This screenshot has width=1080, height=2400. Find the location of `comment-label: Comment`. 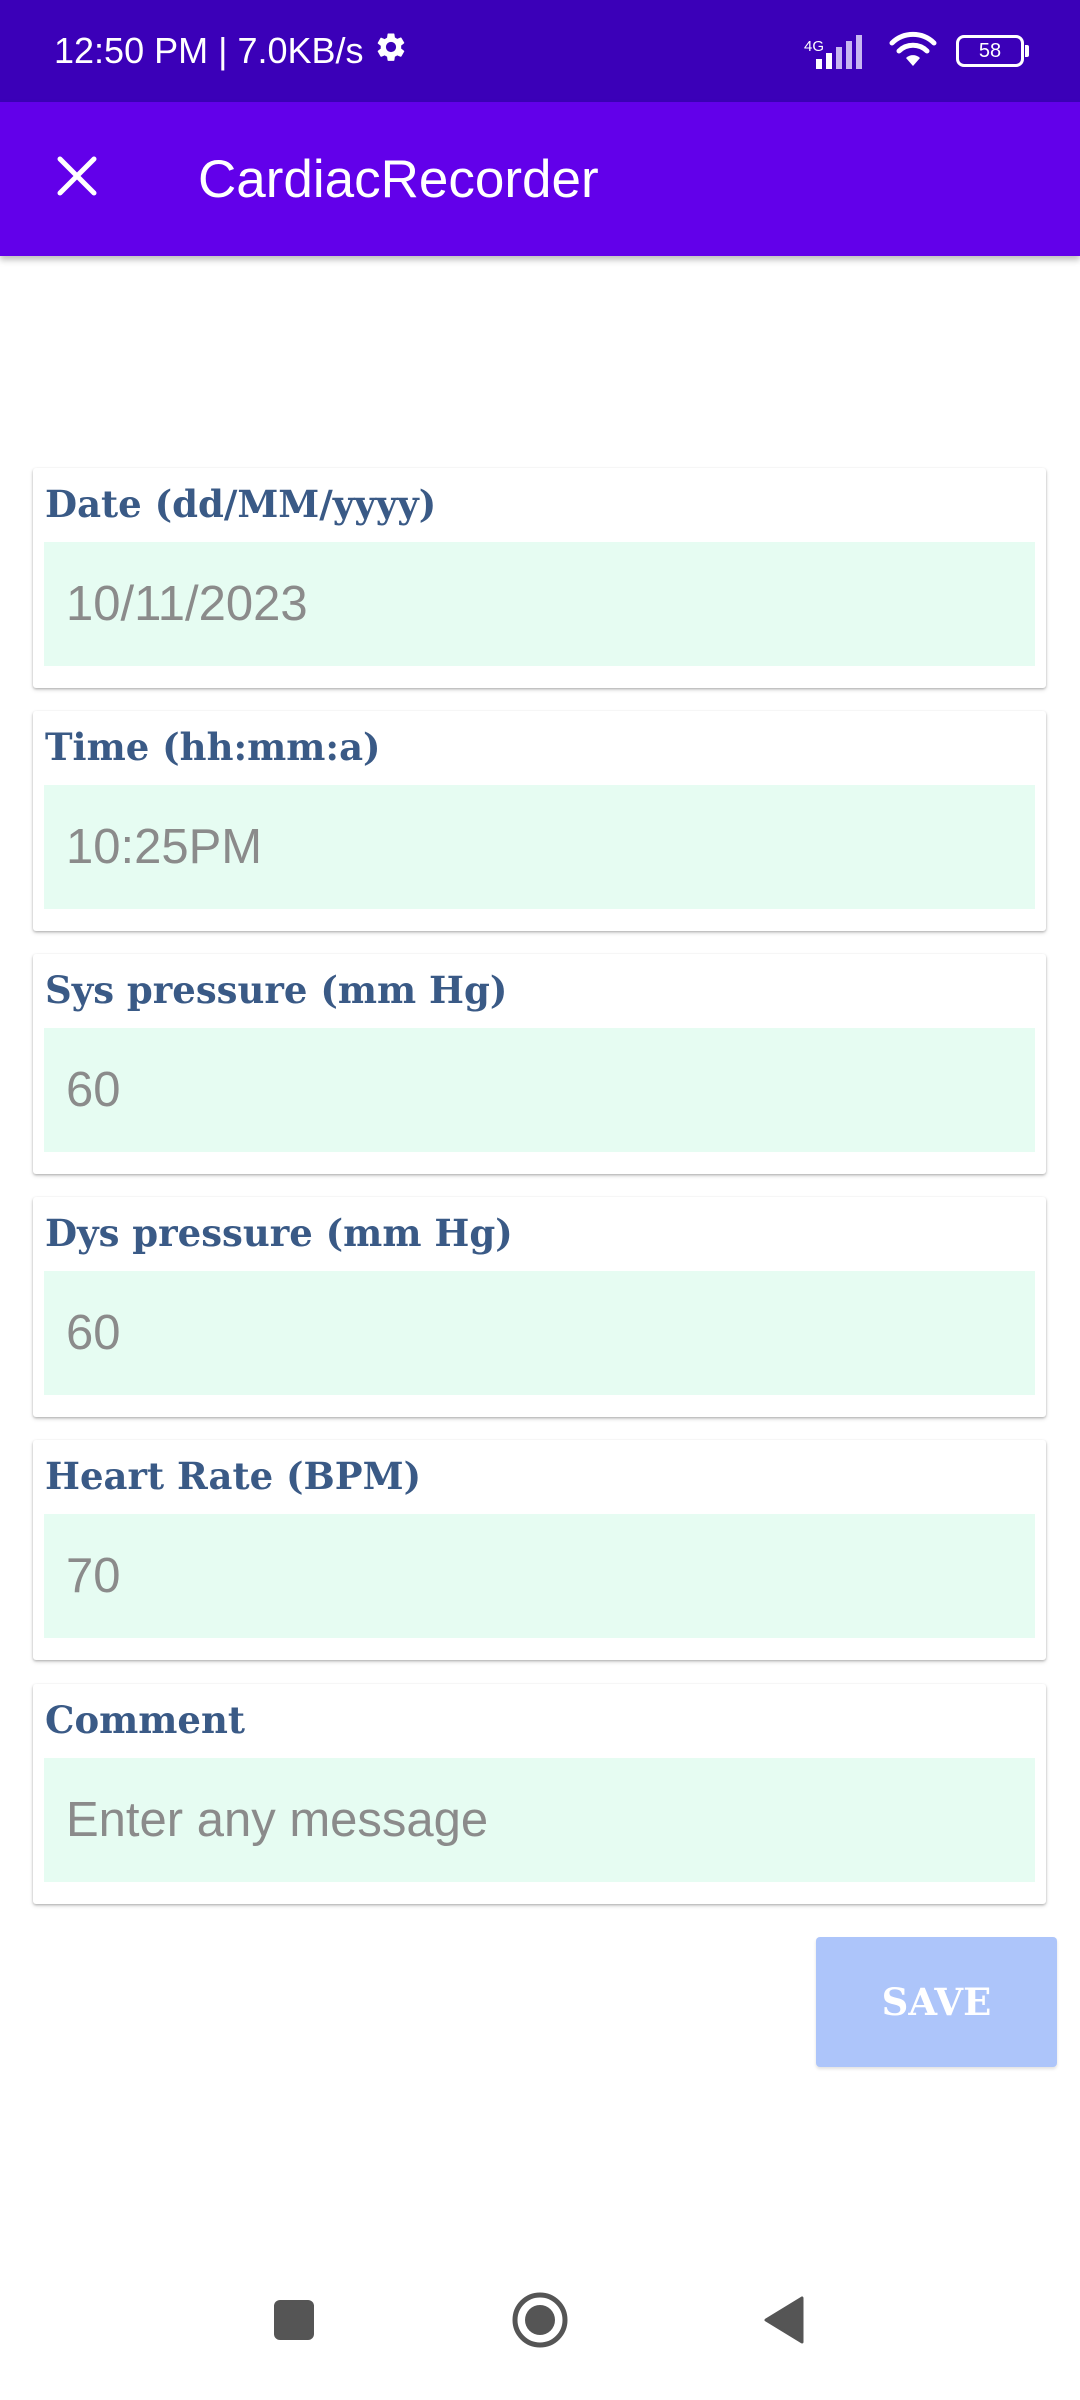

comment-label: Comment is located at coordinates (145, 1720).